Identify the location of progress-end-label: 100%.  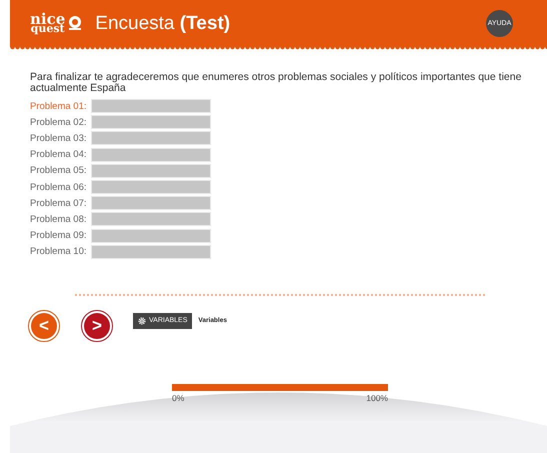
(377, 397).